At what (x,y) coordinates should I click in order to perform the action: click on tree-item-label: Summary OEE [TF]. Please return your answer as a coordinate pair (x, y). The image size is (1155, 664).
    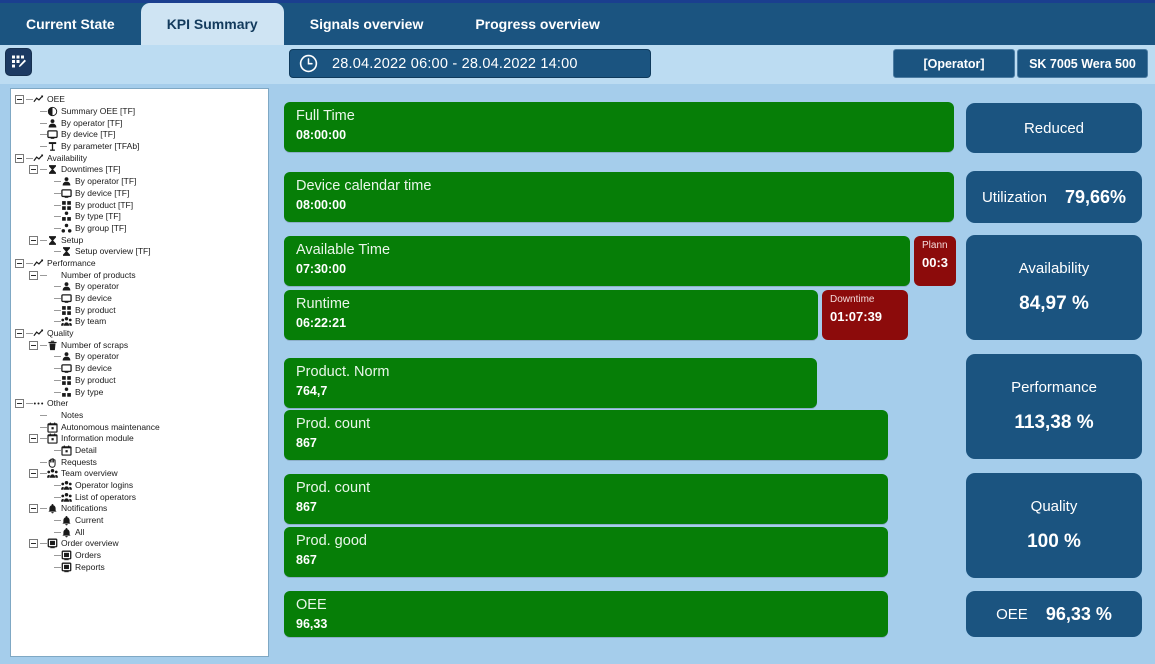
    Looking at the image, I should click on (98, 111).